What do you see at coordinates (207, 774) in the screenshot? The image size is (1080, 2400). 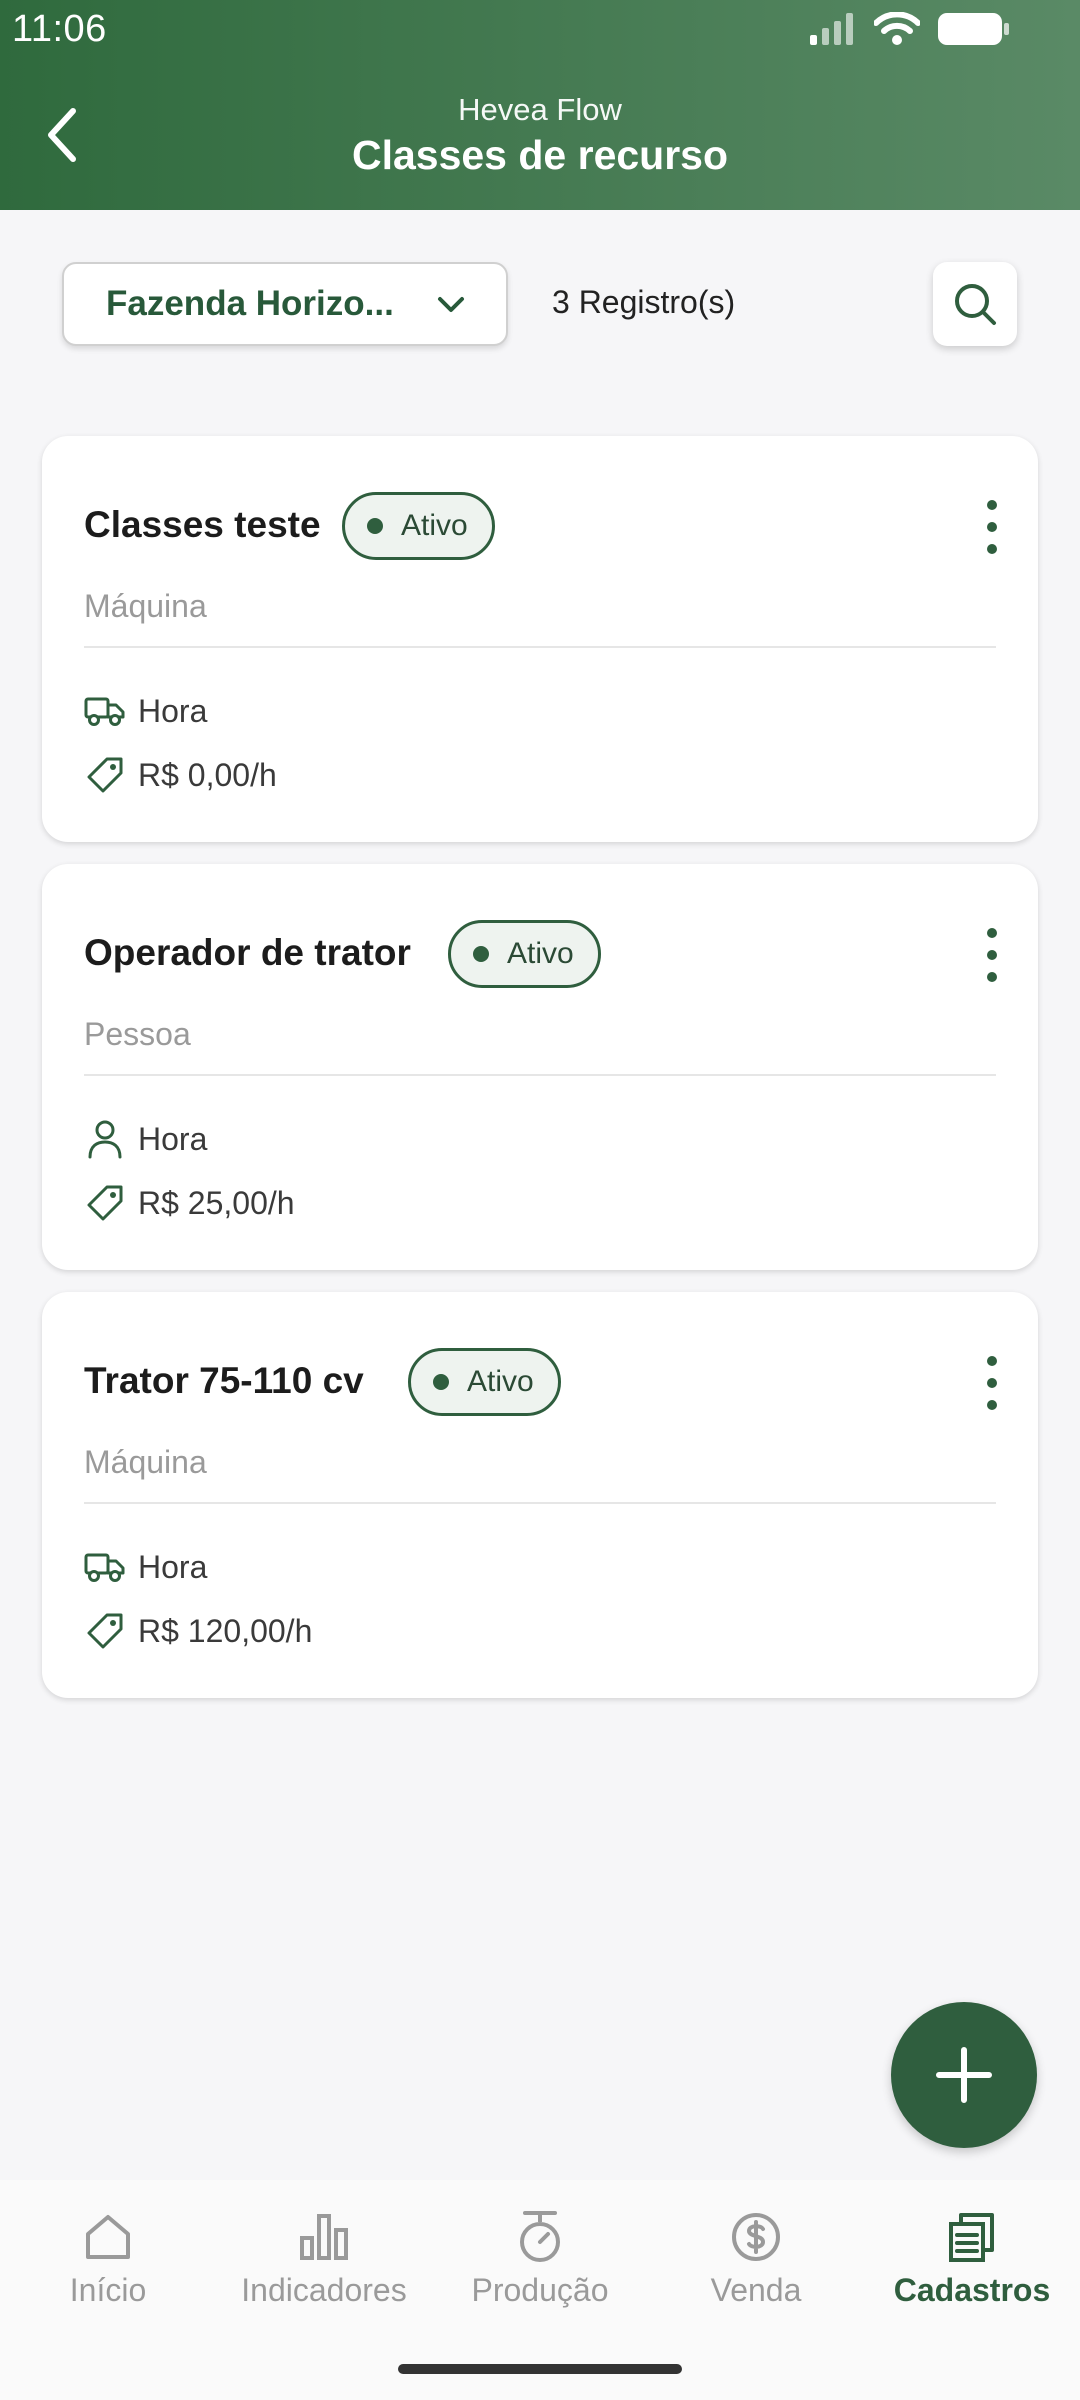 I see `price-label: R$ 0,00/h` at bounding box center [207, 774].